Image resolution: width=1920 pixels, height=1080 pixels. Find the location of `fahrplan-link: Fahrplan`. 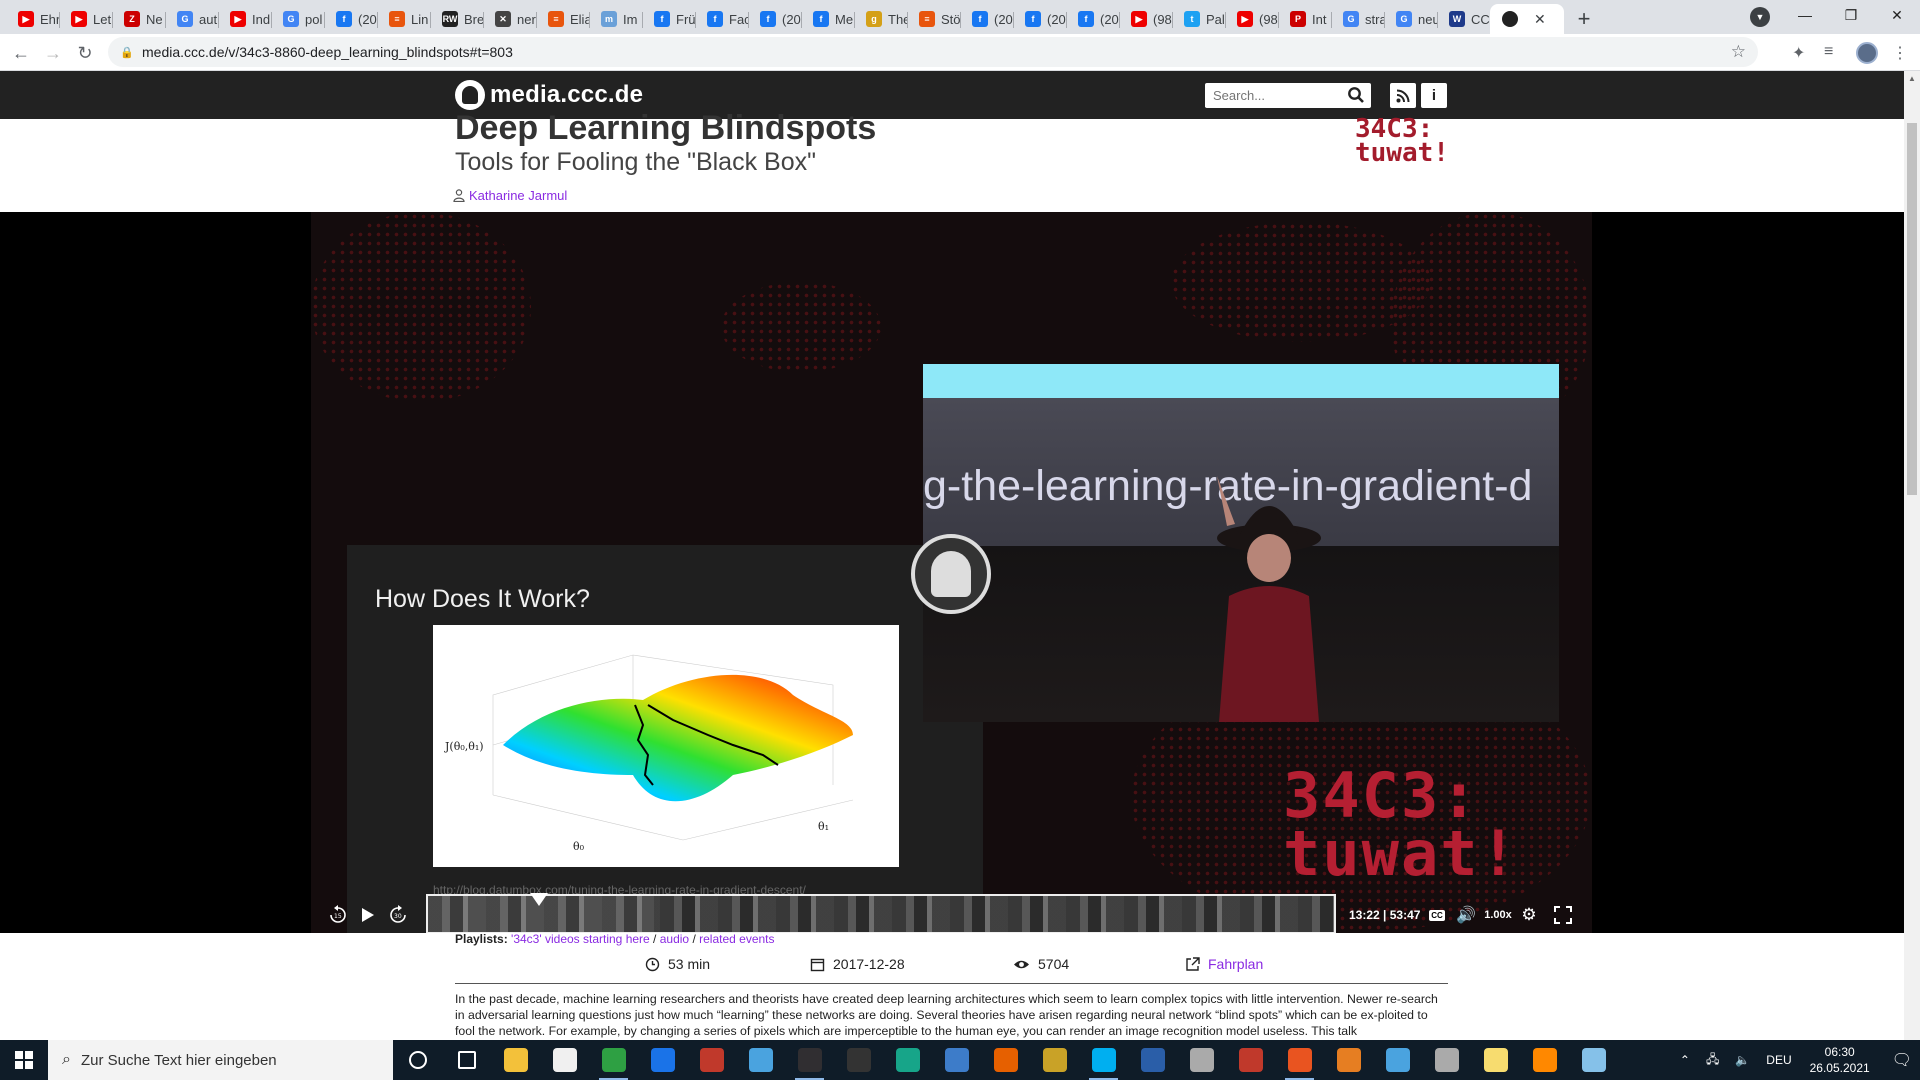

fahrplan-link: Fahrplan is located at coordinates (1224, 964).